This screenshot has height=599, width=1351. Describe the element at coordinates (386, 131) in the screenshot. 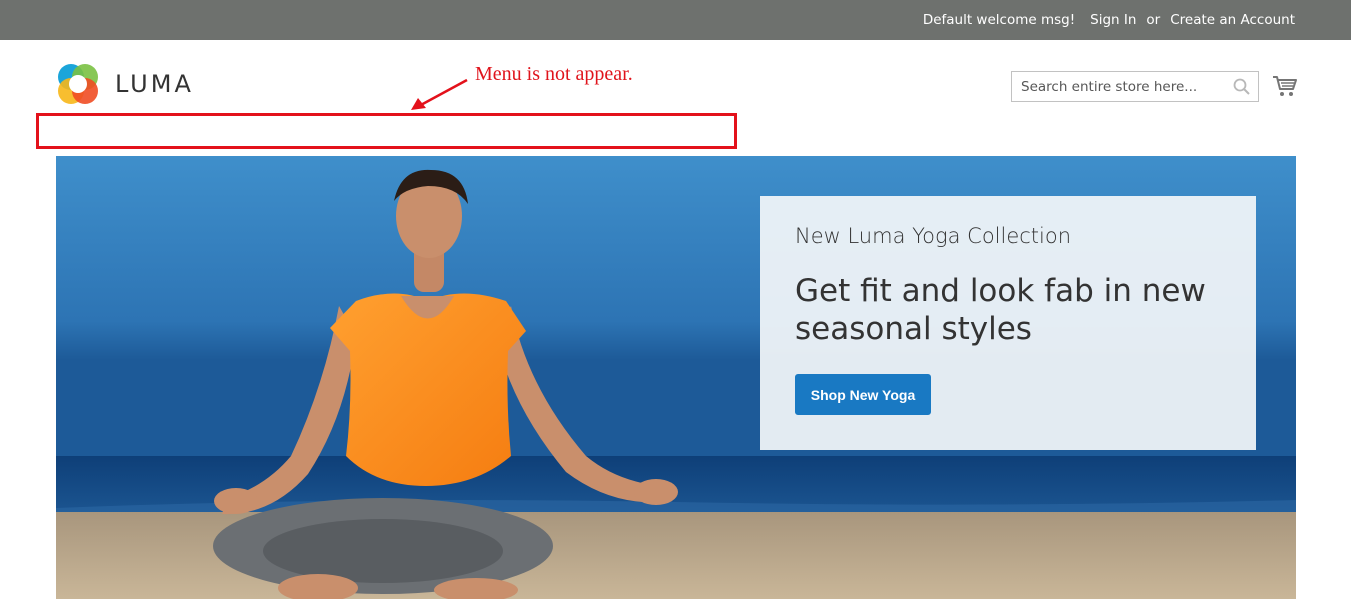

I see `annotation-highlight-box` at that location.